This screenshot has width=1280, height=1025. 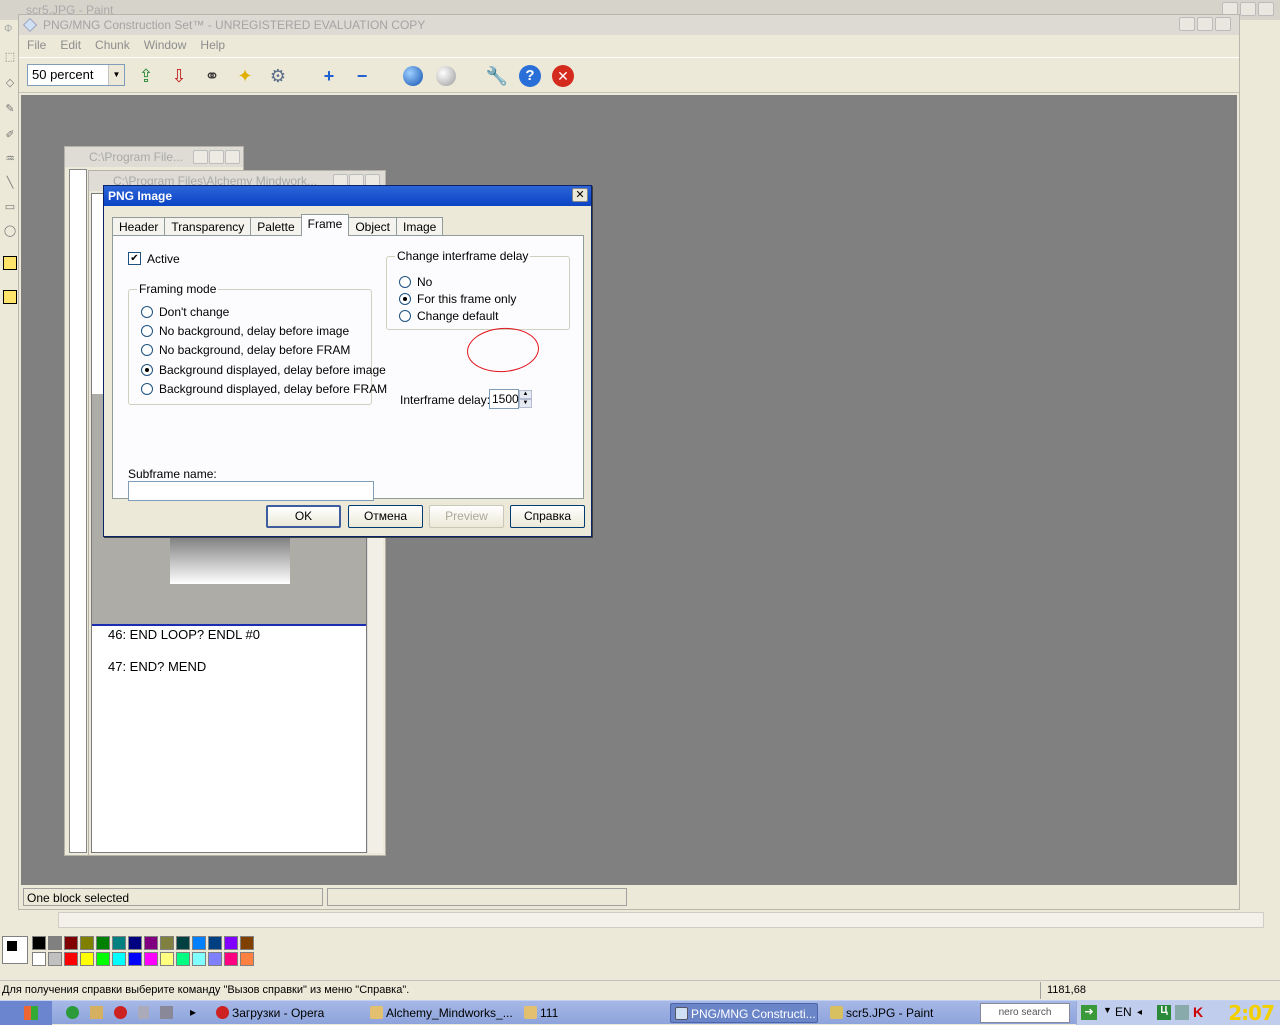 What do you see at coordinates (1198, 1012) in the screenshot?
I see `tray-antivirus-icon: K` at bounding box center [1198, 1012].